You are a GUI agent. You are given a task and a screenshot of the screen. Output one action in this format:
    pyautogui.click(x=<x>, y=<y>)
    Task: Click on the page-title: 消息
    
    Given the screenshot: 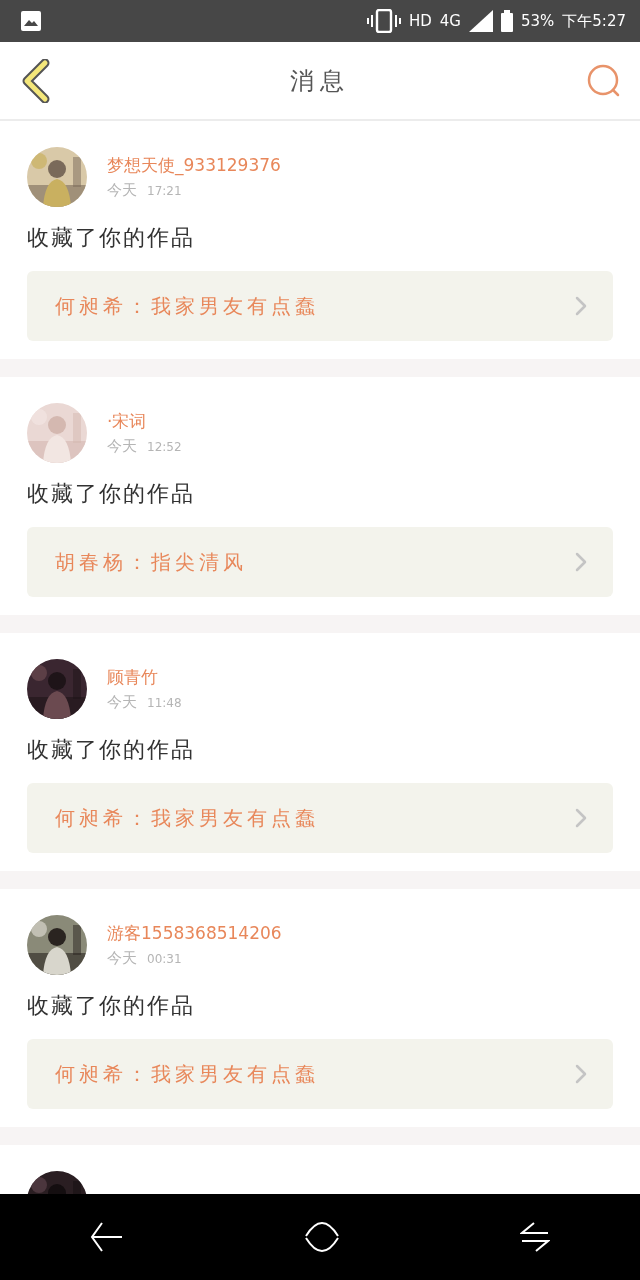 What is the action you would take?
    pyautogui.click(x=320, y=81)
    